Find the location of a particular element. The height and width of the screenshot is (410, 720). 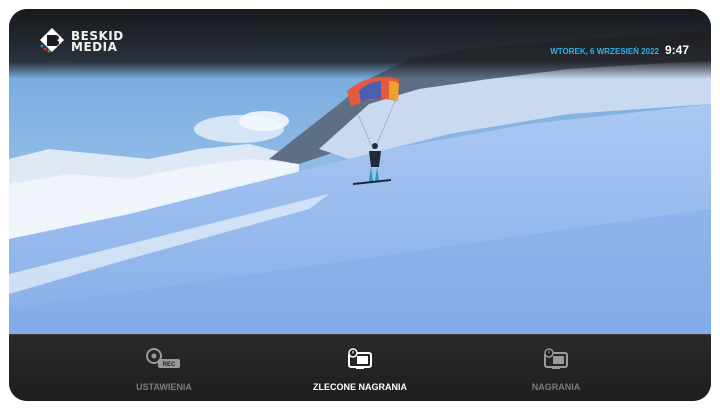

menu-label-nagrania: NAGRANIA is located at coordinates (556, 387).